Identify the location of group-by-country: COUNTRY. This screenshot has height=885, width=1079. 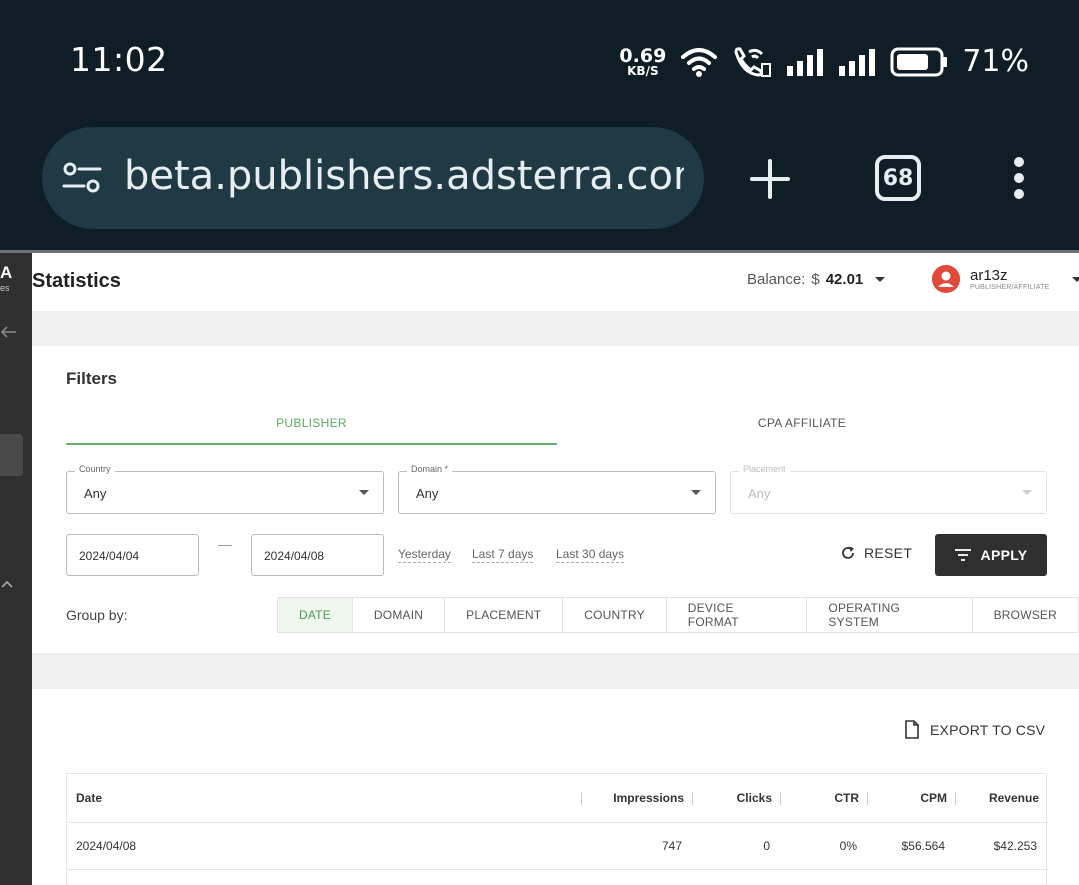
(615, 615).